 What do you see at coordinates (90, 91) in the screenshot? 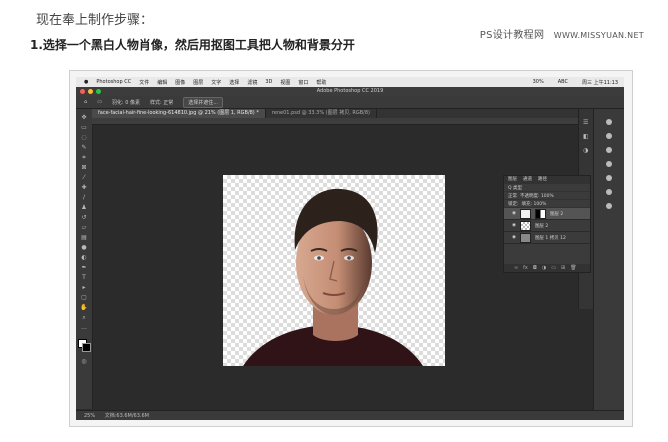
I see `minimize-button` at bounding box center [90, 91].